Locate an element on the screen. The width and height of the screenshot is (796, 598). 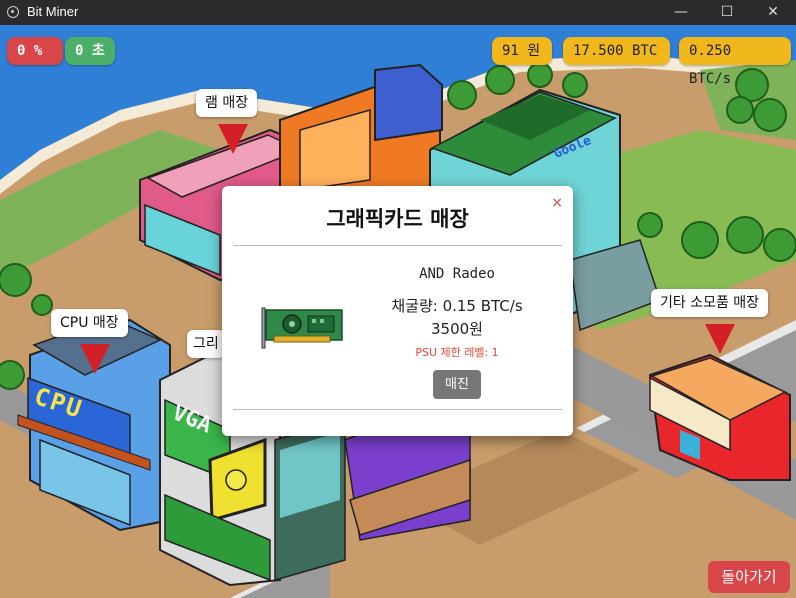
money-counter: 91 원 is located at coordinates (522, 51).